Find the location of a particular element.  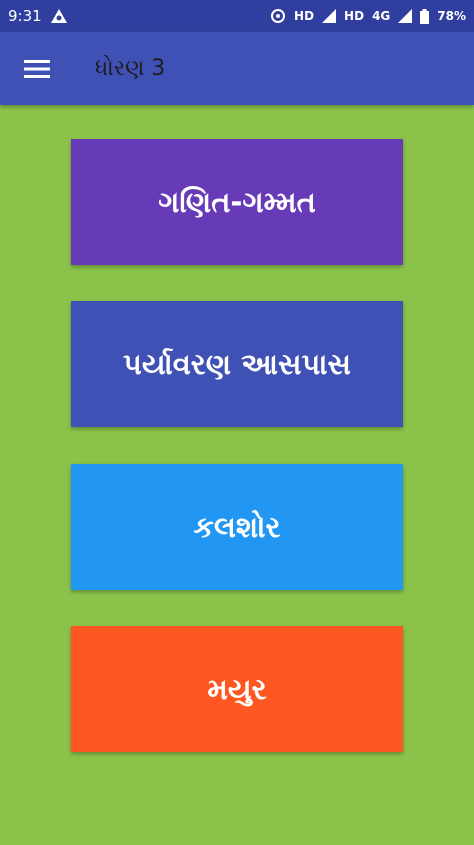

subject-card-label: ગણિત-ગમ્મત is located at coordinates (237, 201).